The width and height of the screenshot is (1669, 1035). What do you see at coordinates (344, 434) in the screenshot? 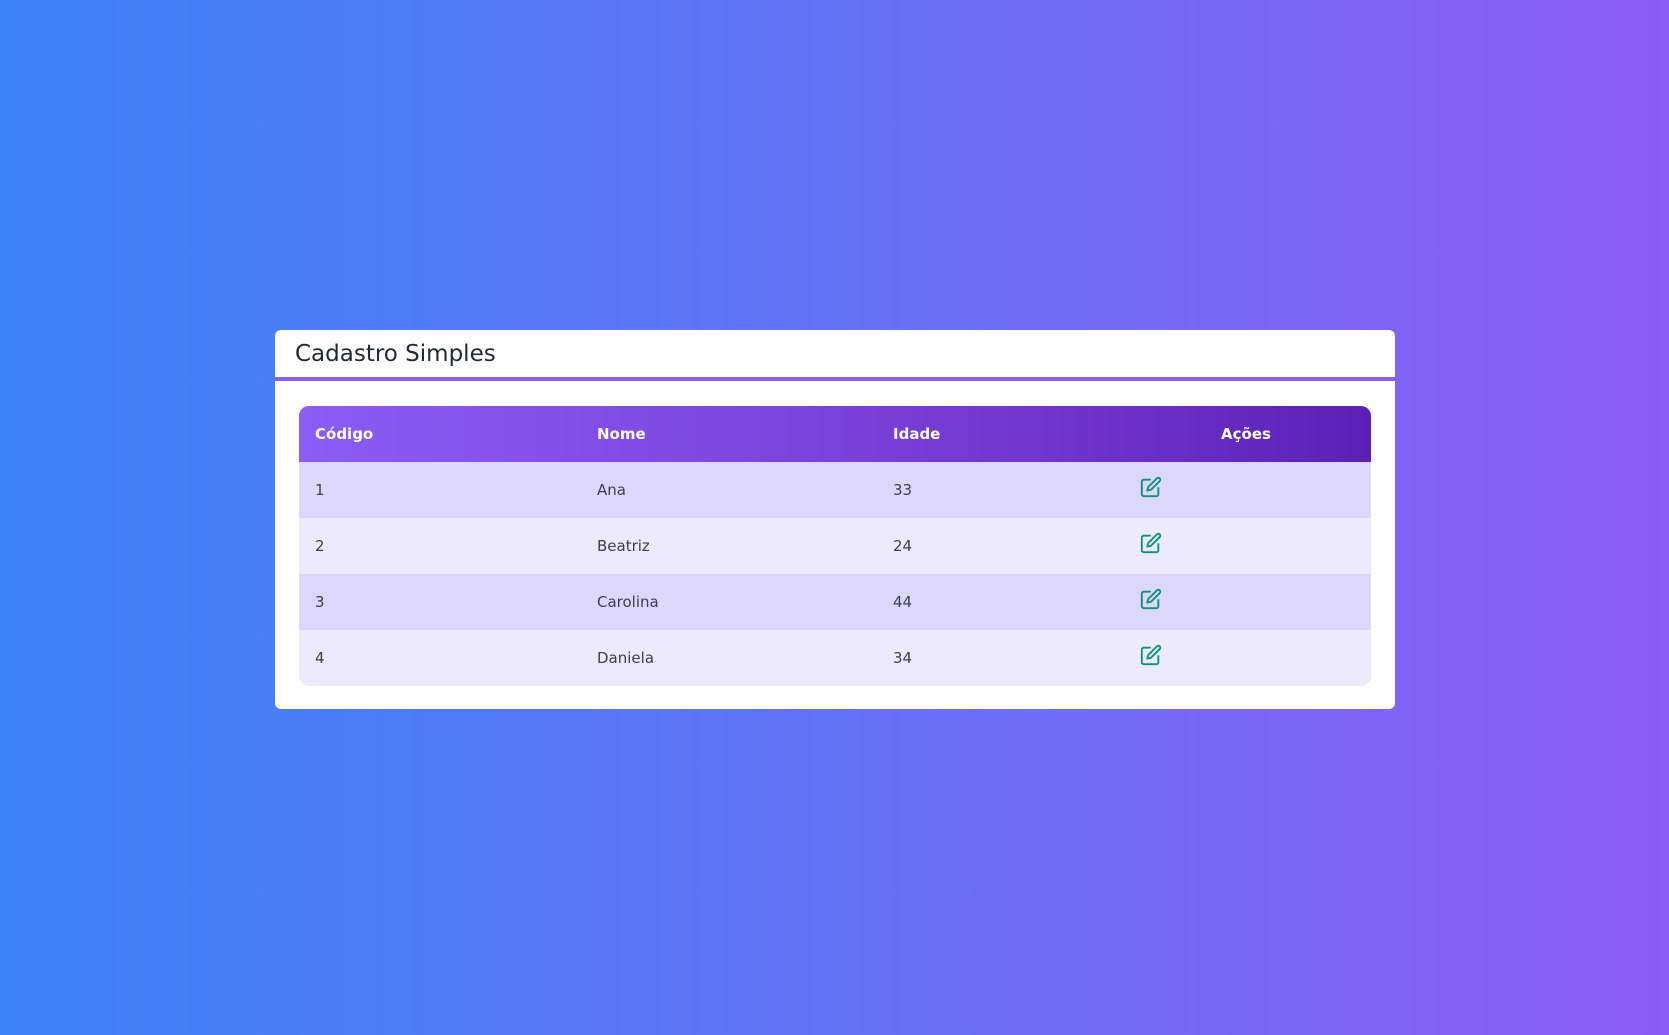
I see `column-header-codigo: Código` at bounding box center [344, 434].